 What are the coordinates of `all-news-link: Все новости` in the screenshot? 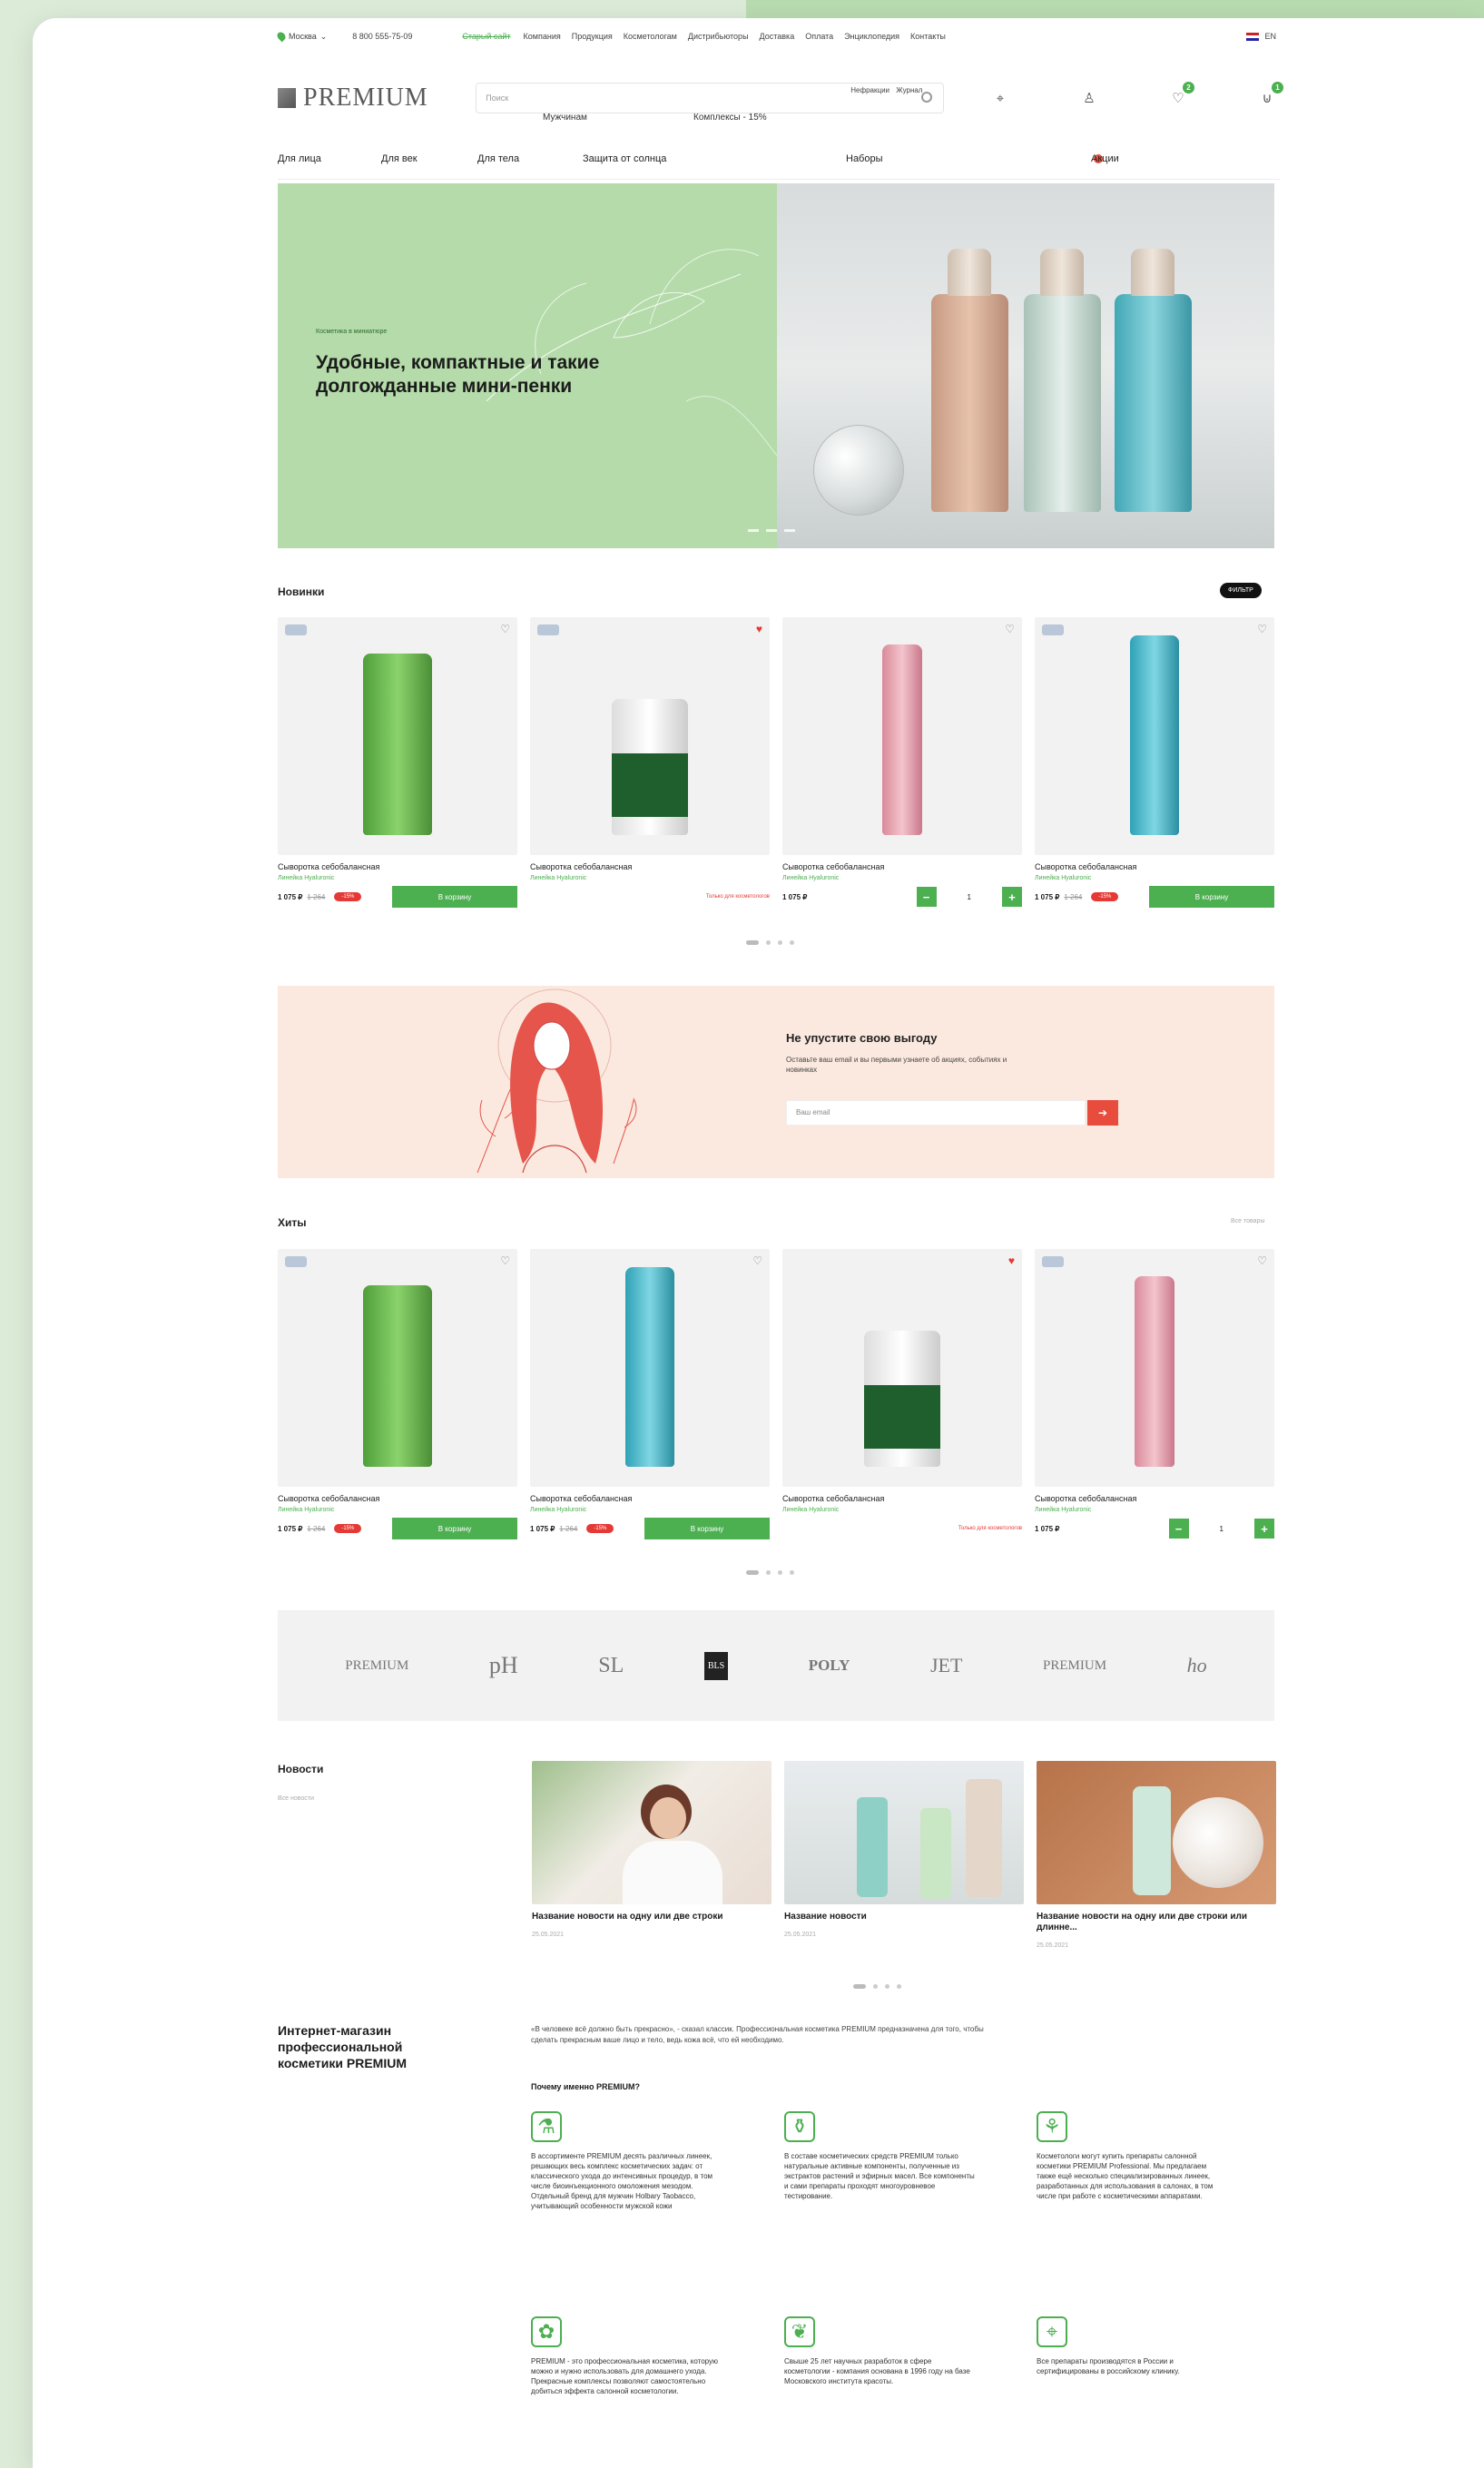 It's located at (296, 1798).